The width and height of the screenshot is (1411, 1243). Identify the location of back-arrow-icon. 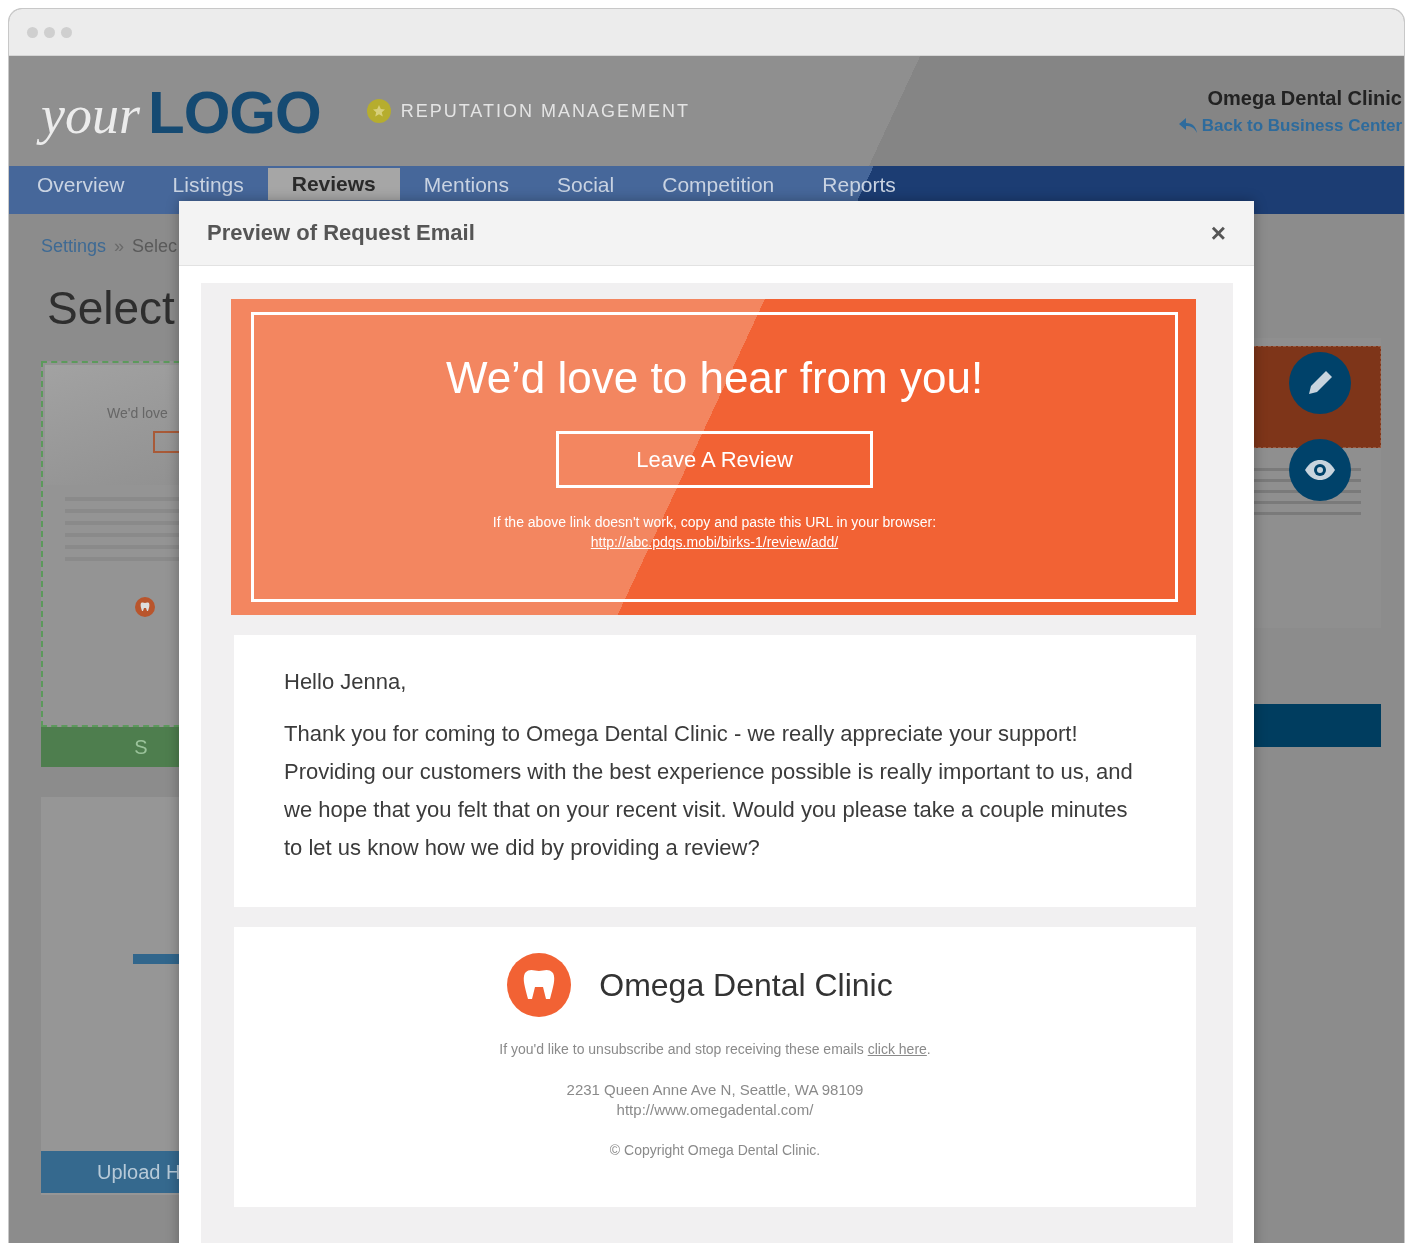
(1187, 125).